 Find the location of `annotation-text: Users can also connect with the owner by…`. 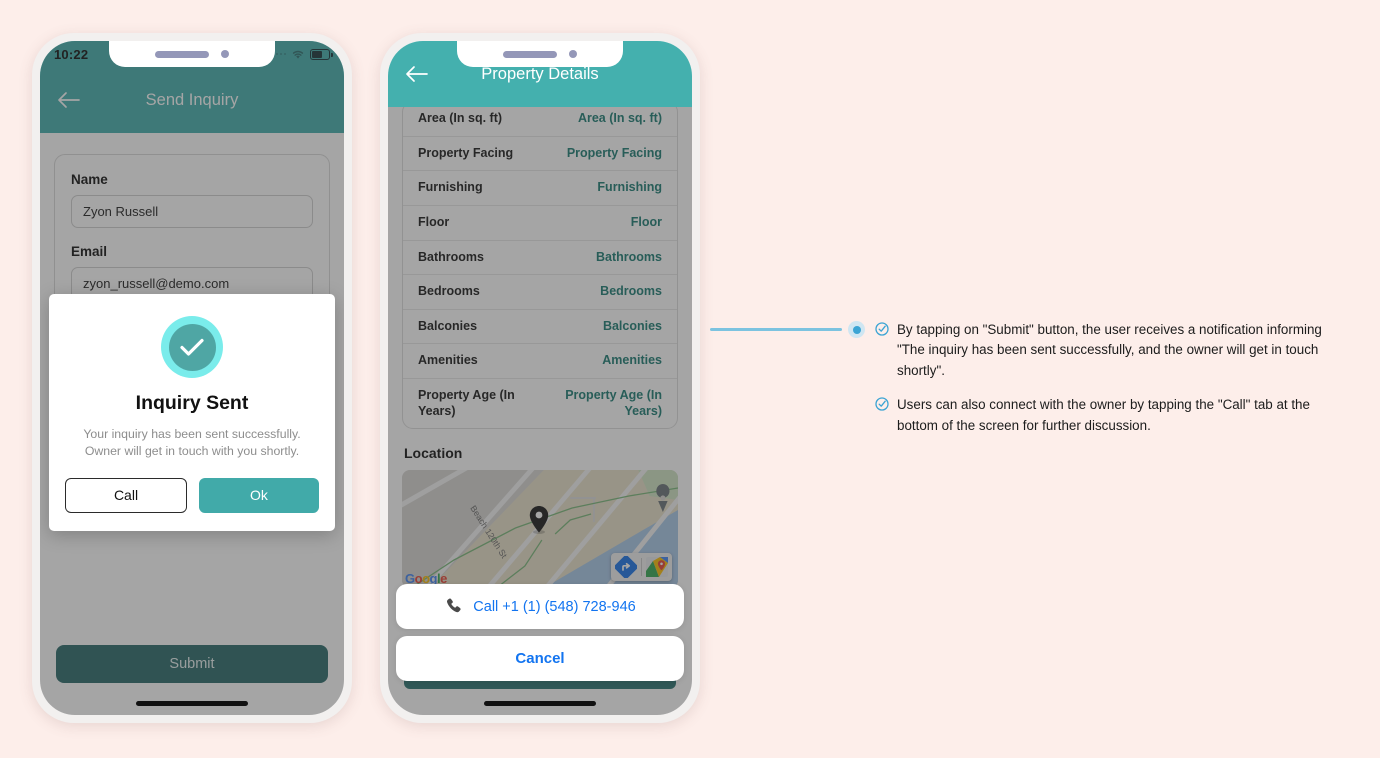

annotation-text: Users can also connect with the owner by… is located at coordinates (1103, 415).